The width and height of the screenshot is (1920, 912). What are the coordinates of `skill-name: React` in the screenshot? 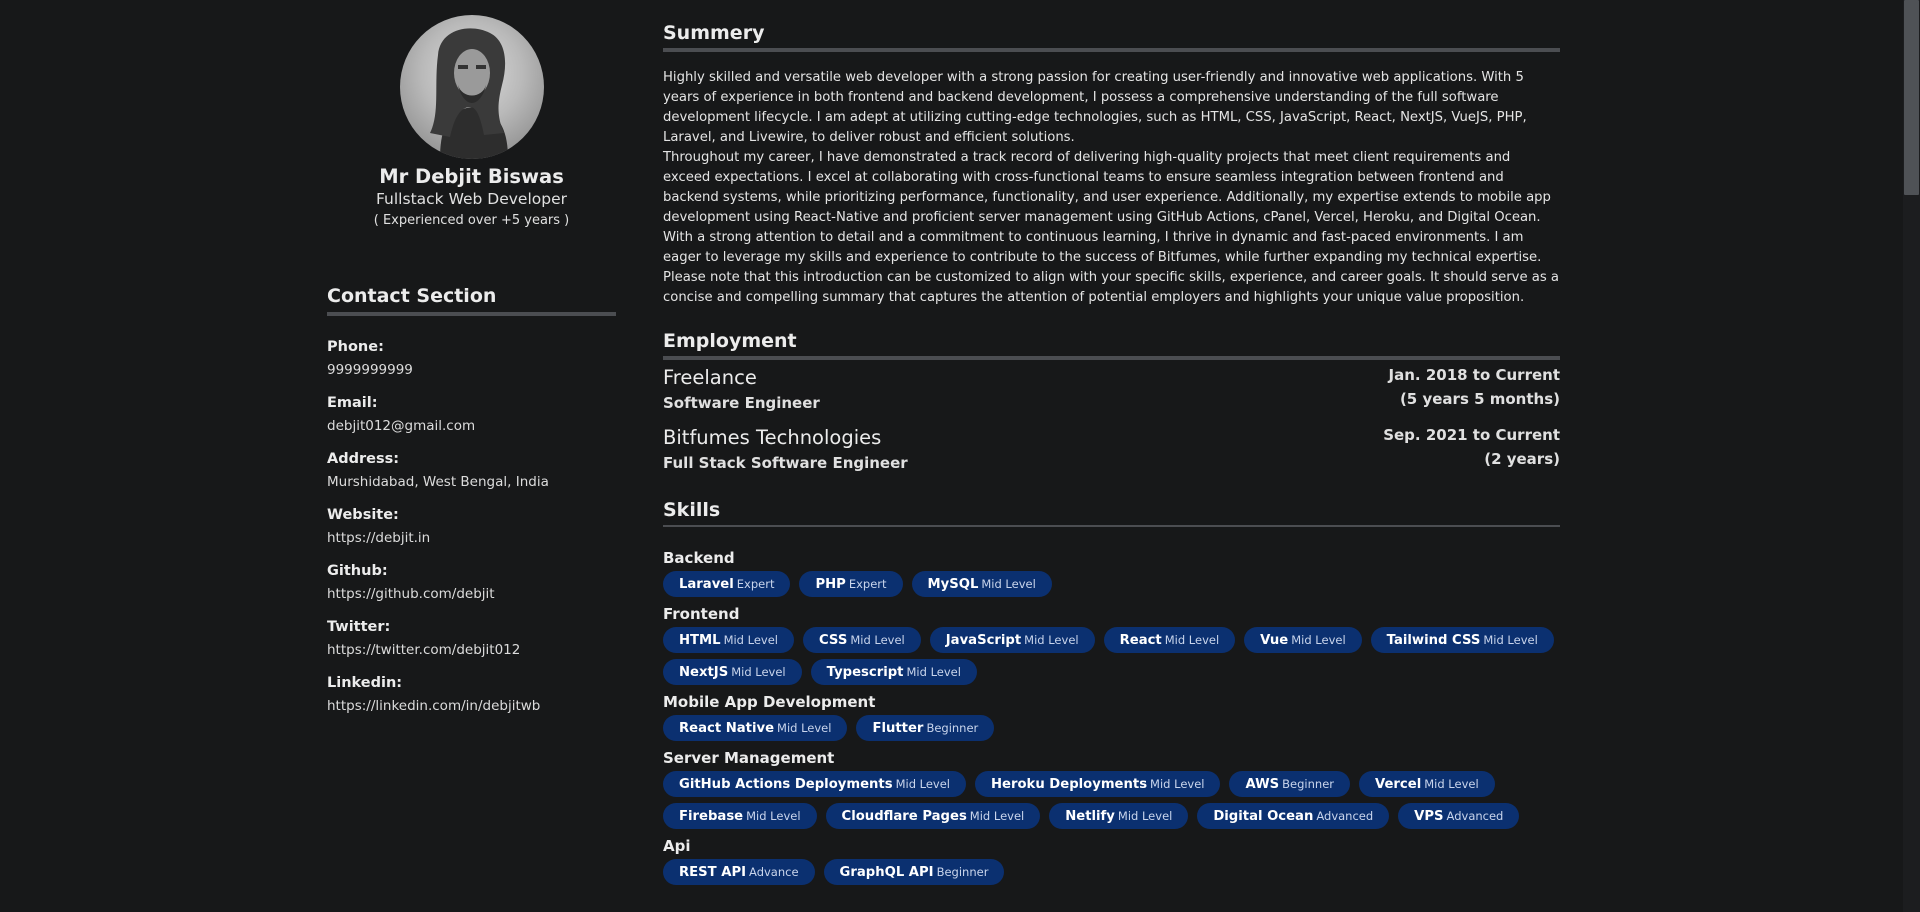 It's located at (1140, 640).